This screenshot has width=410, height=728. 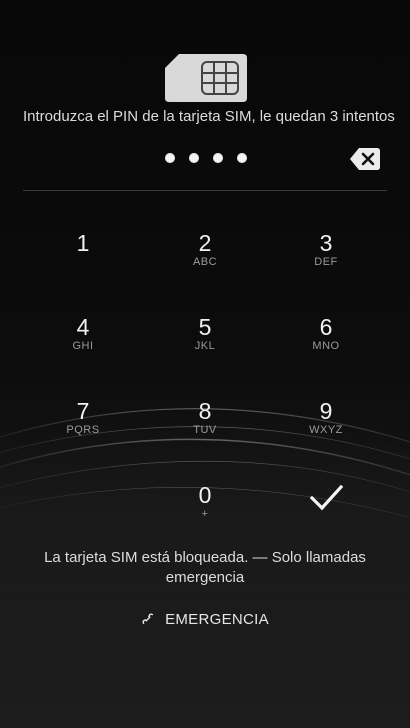 I want to click on confirm-pin-button, so click(x=326, y=498).